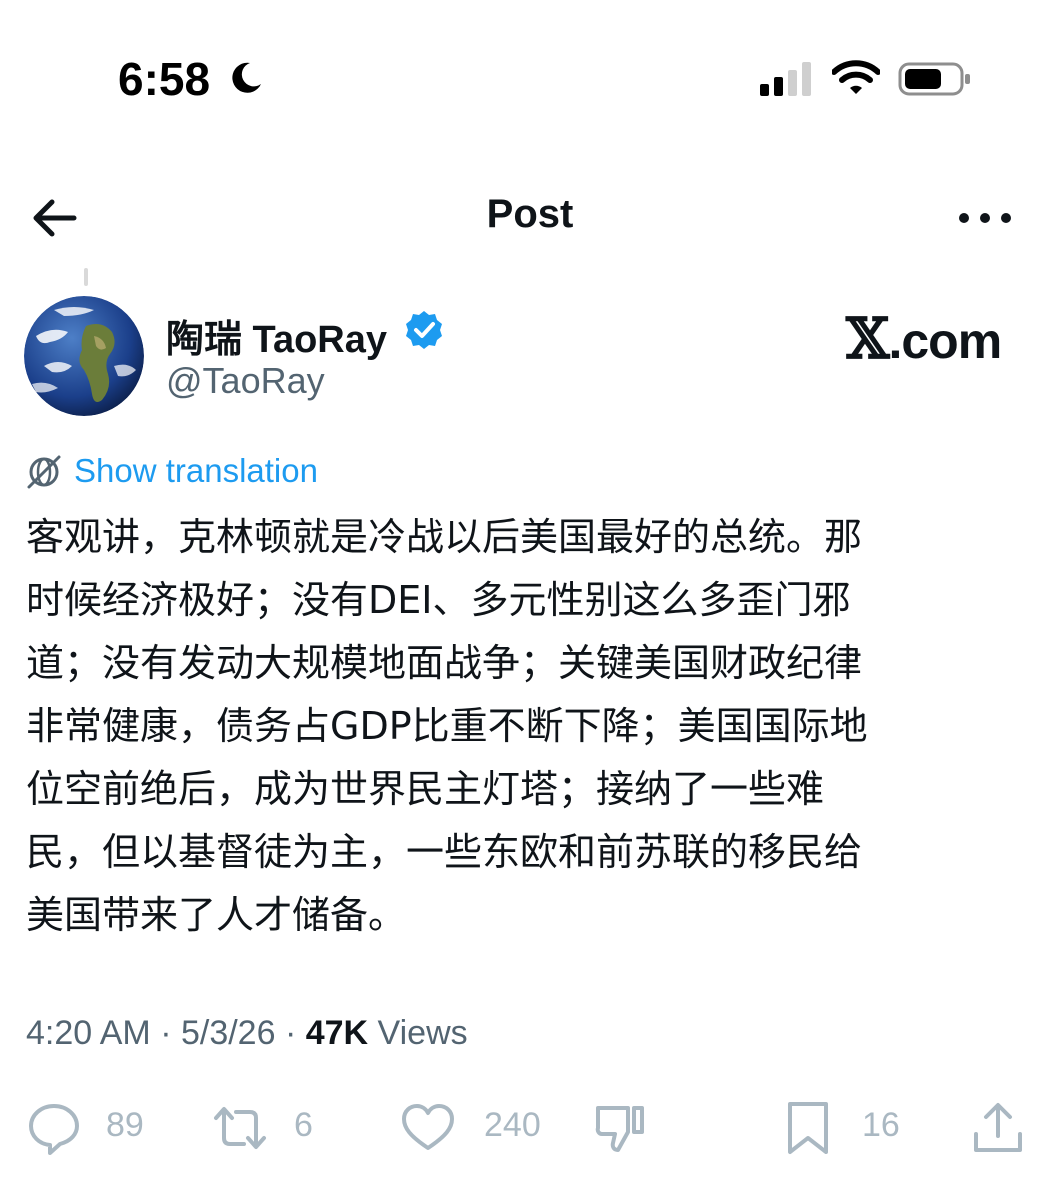 This screenshot has height=1200, width=1060. Describe the element at coordinates (945, 341) in the screenshot. I see `x-com-domain: .com` at that location.